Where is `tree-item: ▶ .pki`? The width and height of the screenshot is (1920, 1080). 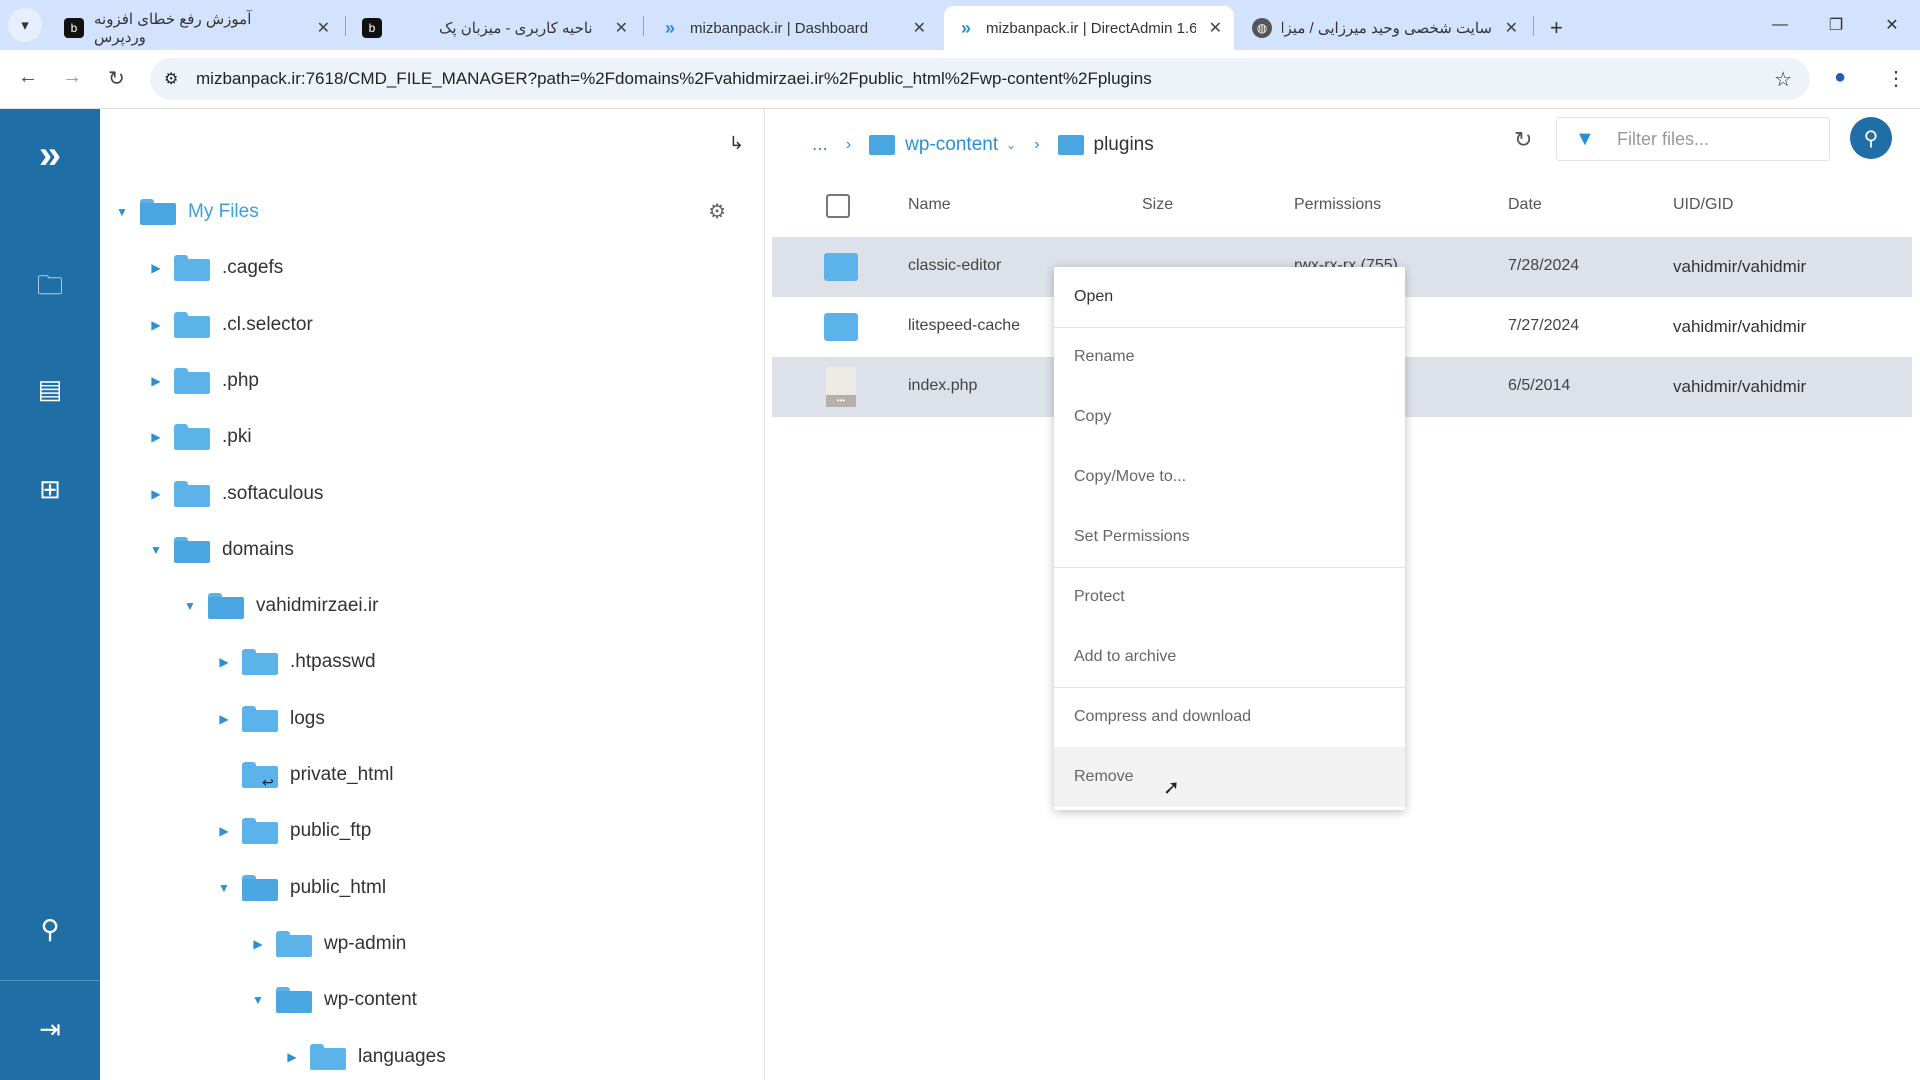 tree-item: ▶ .pki is located at coordinates (199, 437).